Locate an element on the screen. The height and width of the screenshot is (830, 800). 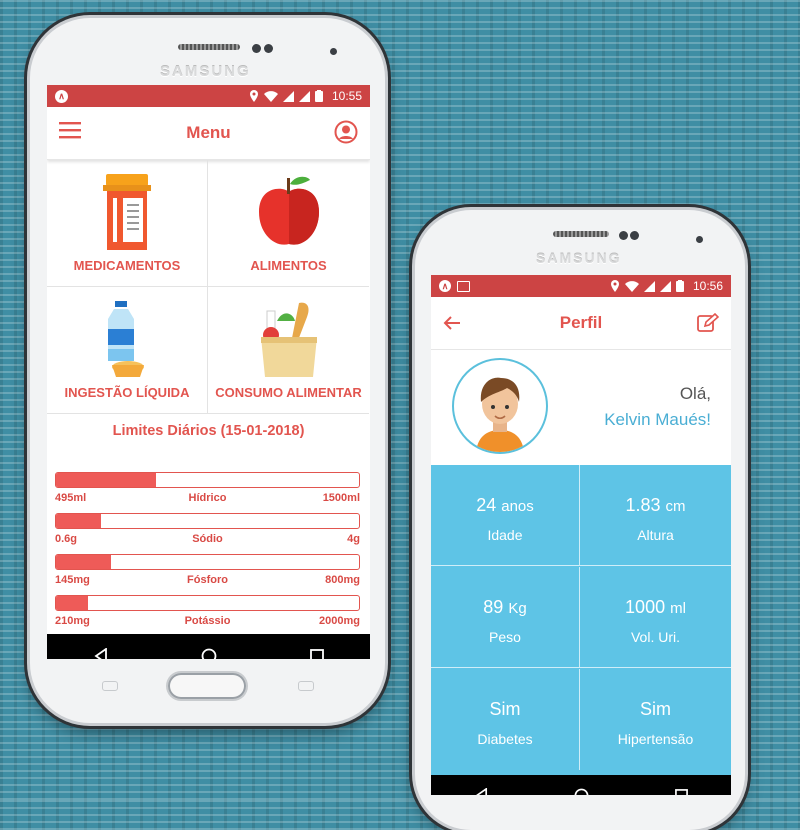
stat-value: 1000 ml is located at coordinates (655, 607).